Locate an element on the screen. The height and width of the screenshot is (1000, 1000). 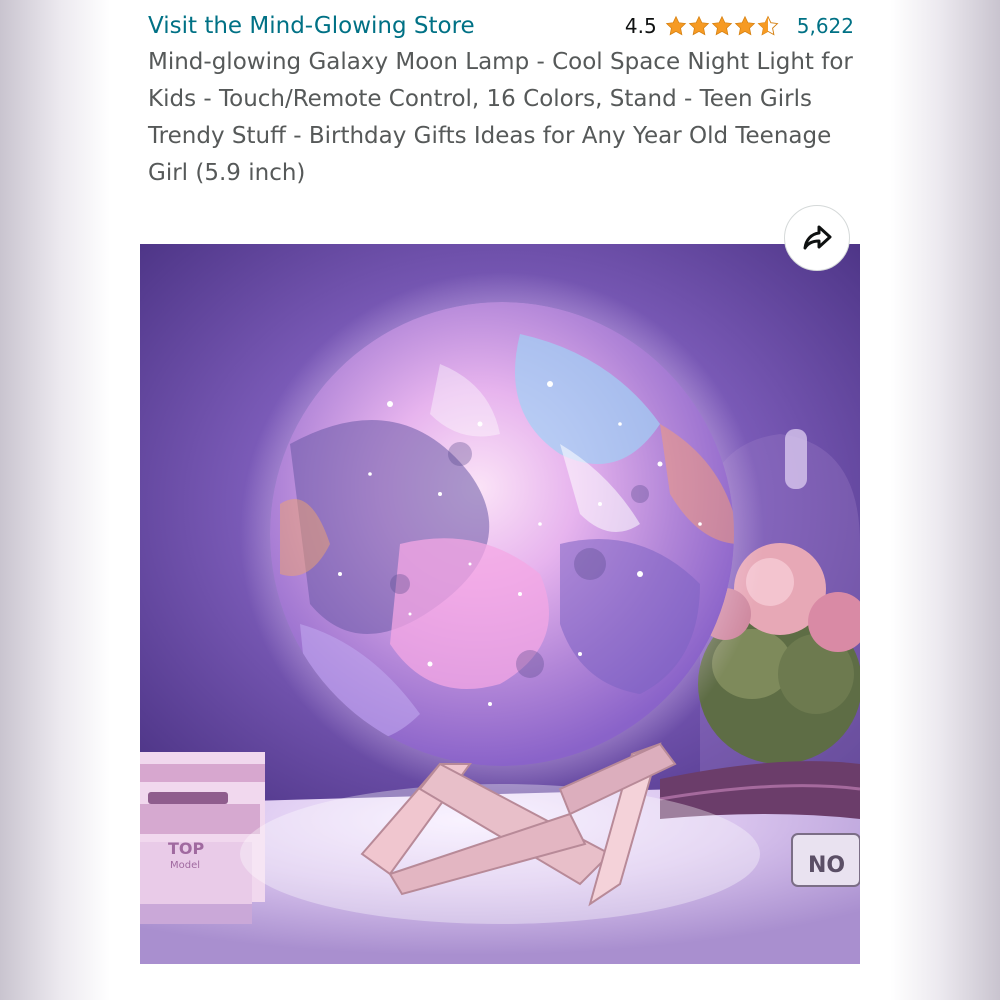
header-row: Visit the Mind-Glowing Store 4.5 5,622 is located at coordinates (501, 26).